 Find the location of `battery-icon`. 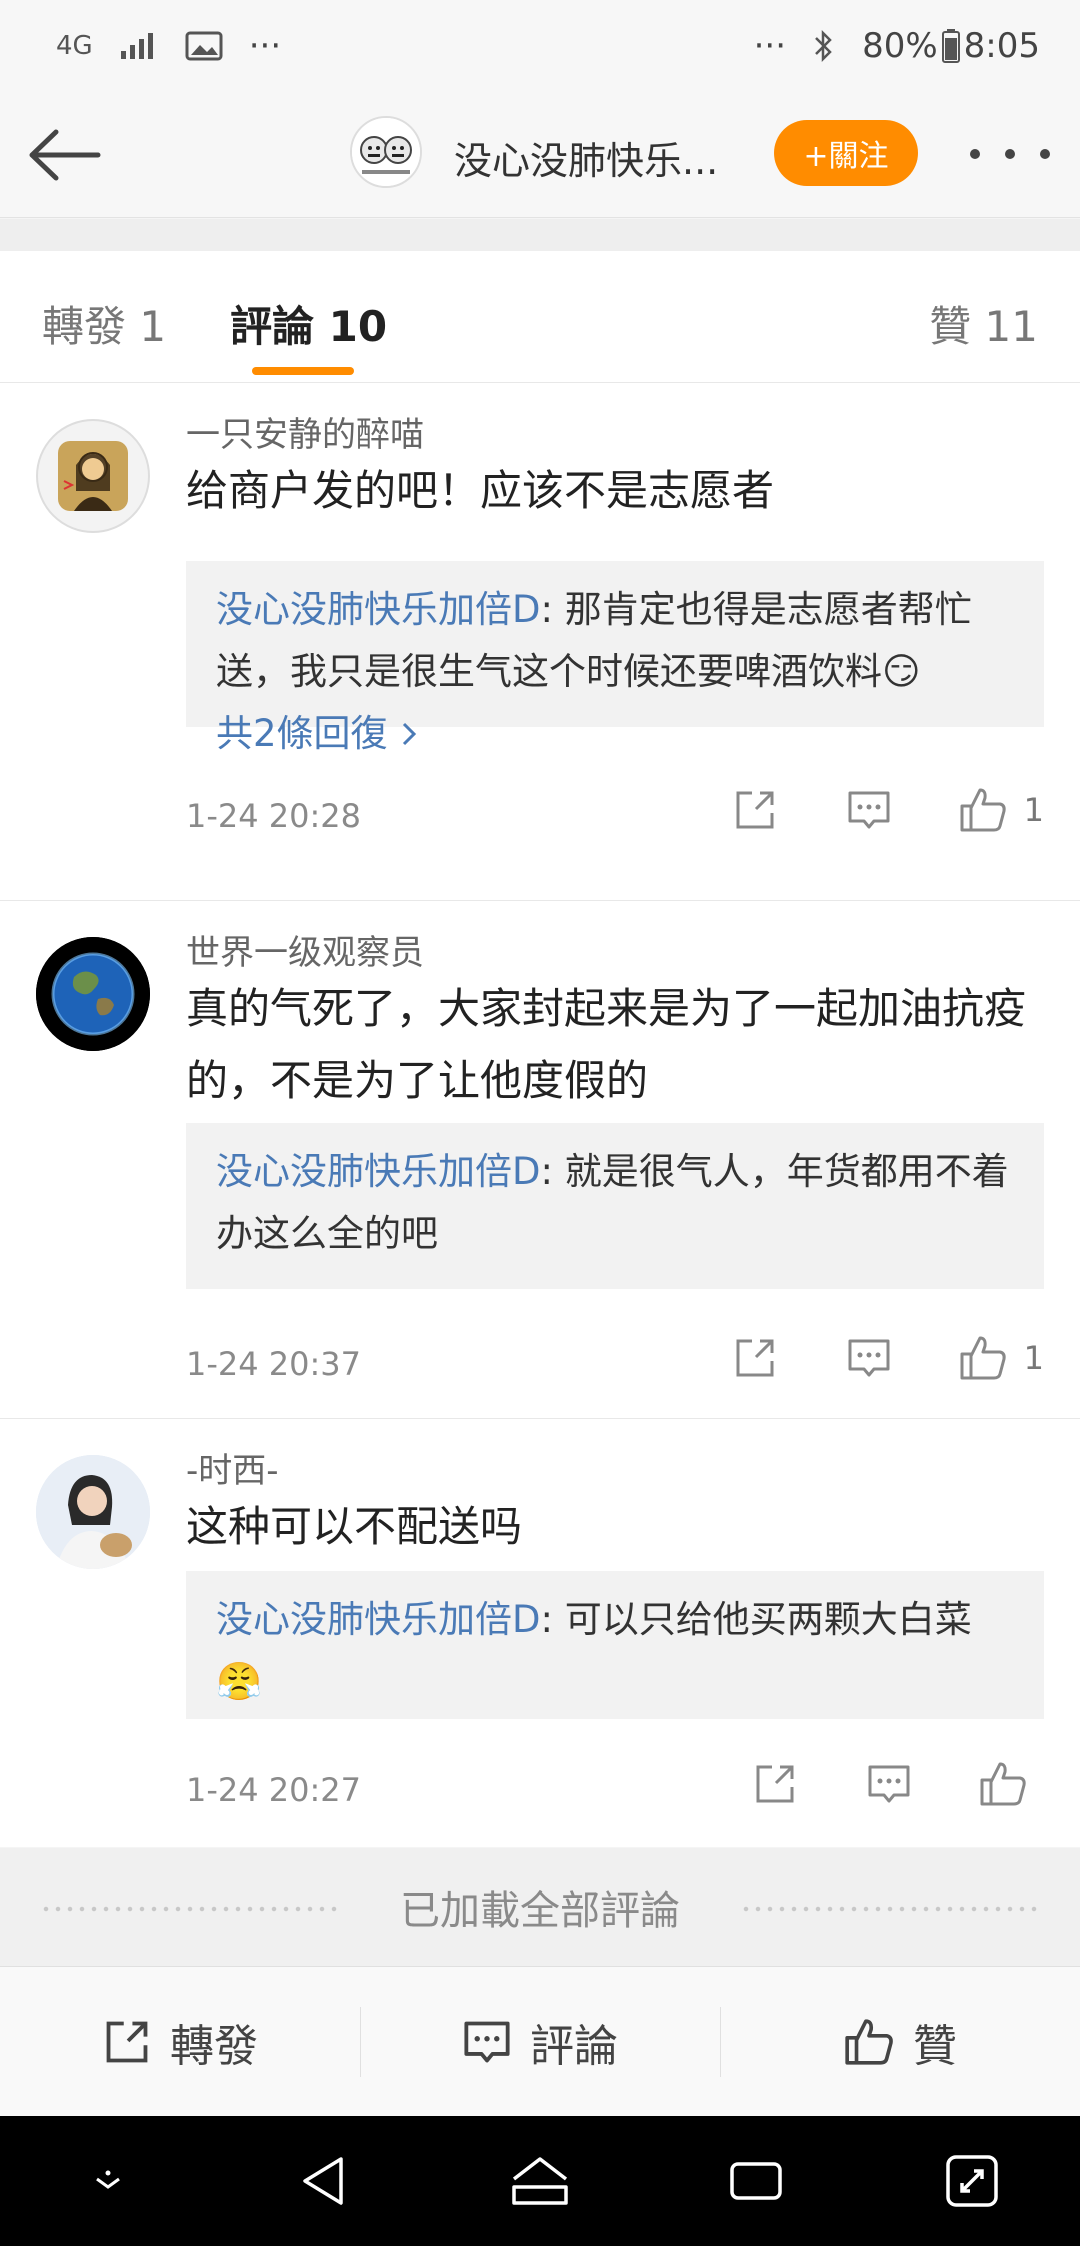

battery-icon is located at coordinates (950, 46).